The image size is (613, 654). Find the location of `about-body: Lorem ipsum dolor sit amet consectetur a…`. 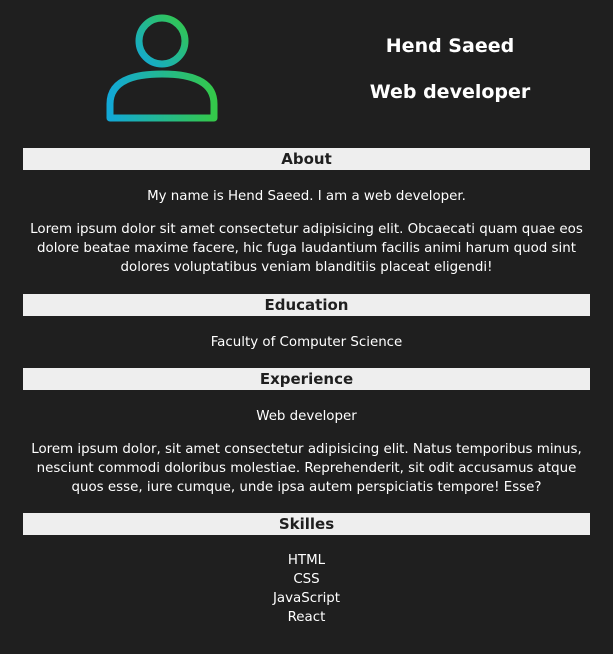

about-body: Lorem ipsum dolor sit amet consectetur a… is located at coordinates (306, 248).